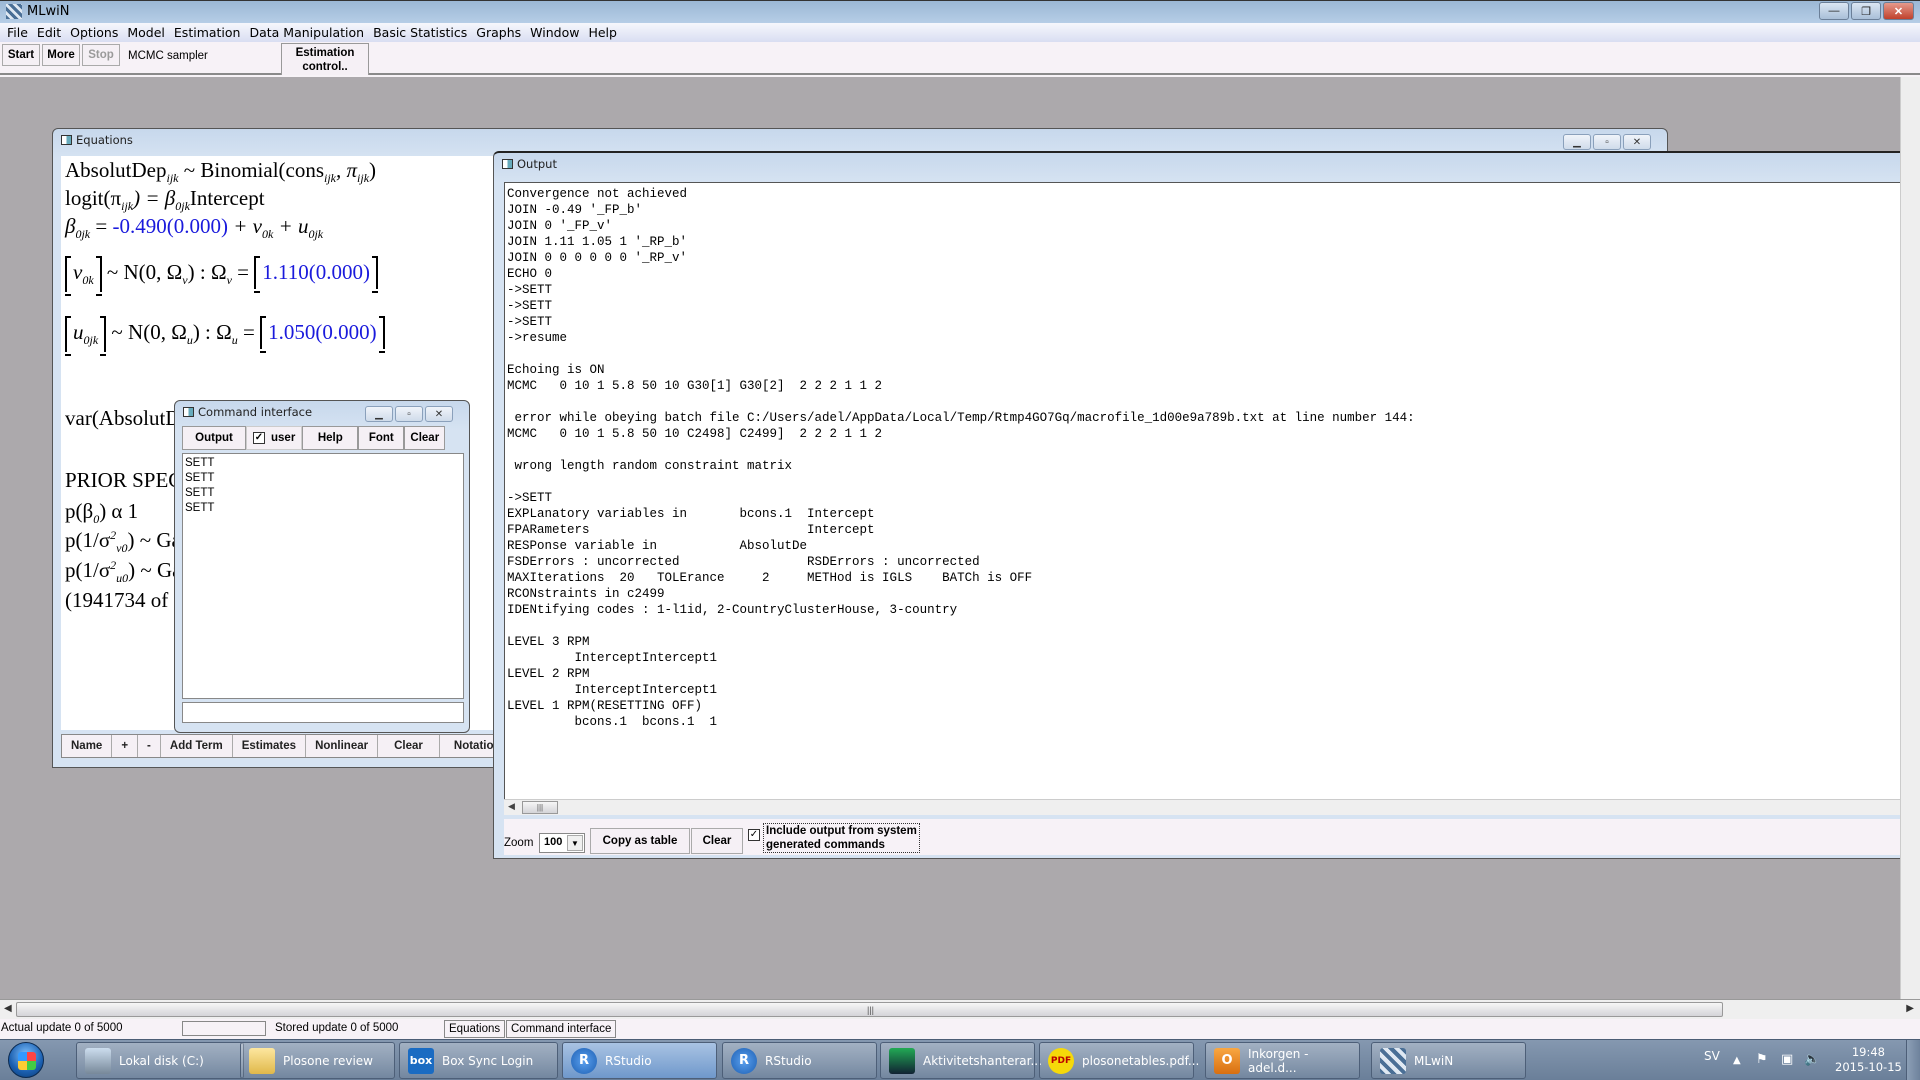 The width and height of the screenshot is (1920, 1080). I want to click on restore-button: ❐, so click(1866, 11).